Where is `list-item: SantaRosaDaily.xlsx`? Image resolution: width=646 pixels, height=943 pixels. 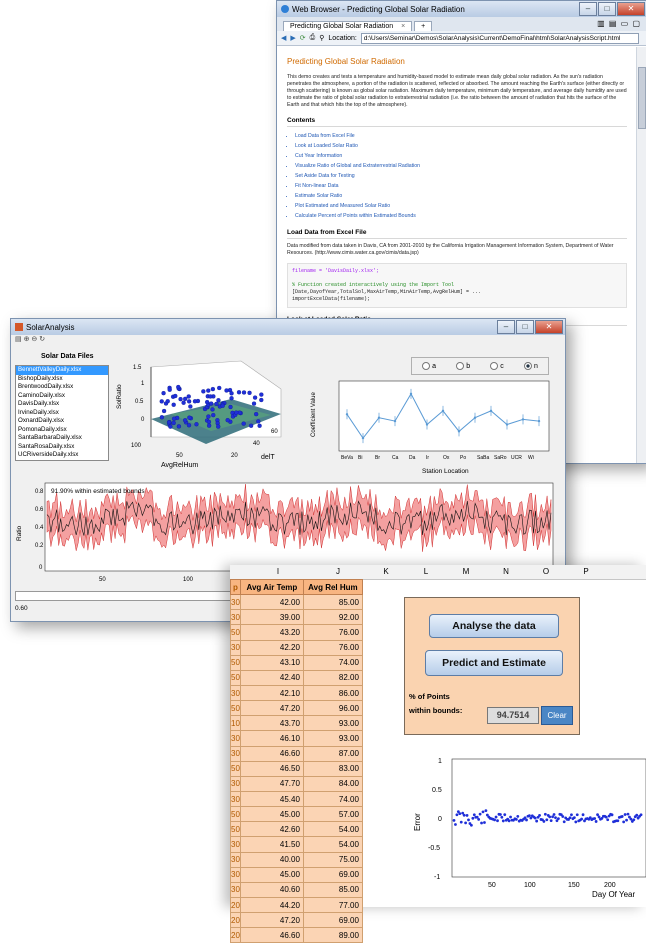
list-item: SantaRosaDaily.xlsx is located at coordinates (62, 447).